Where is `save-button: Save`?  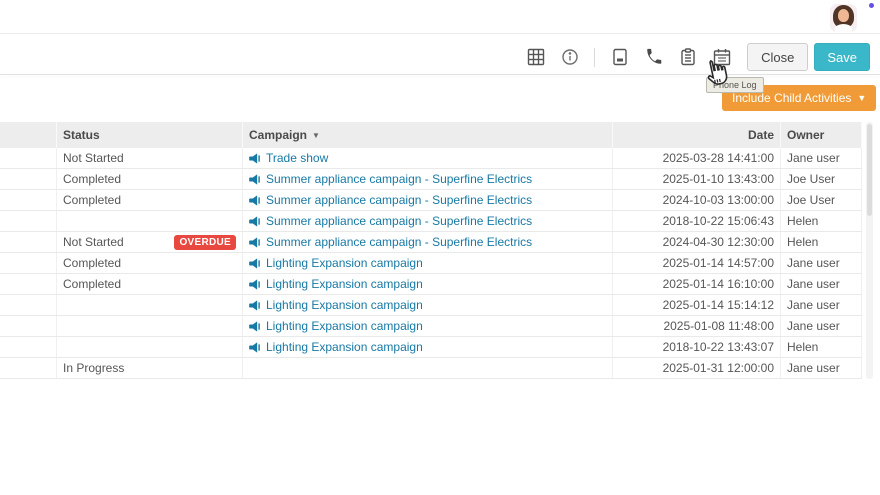 save-button: Save is located at coordinates (842, 57).